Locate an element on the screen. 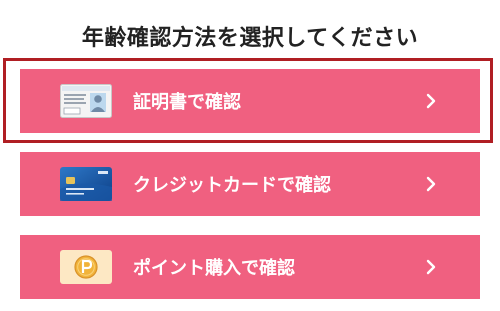 This screenshot has height=311, width=500. point-coin-icon is located at coordinates (86, 267).